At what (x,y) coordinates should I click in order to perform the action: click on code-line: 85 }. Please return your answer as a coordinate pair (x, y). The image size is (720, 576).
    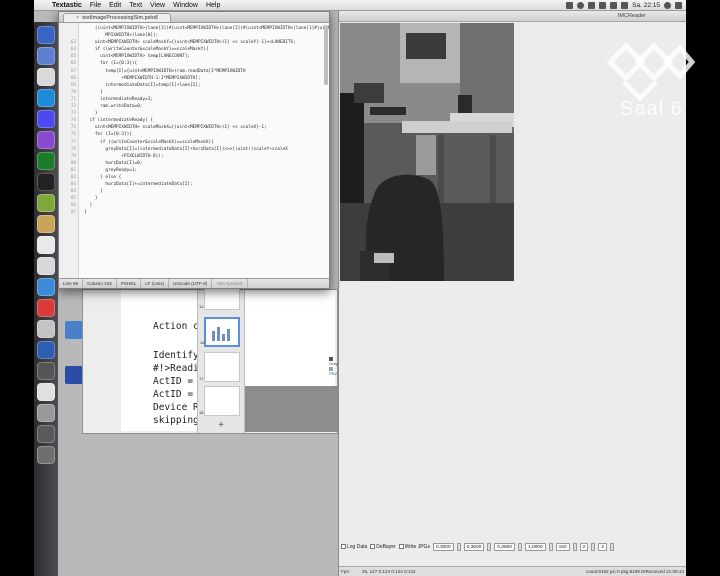
    Looking at the image, I should click on (200, 198).